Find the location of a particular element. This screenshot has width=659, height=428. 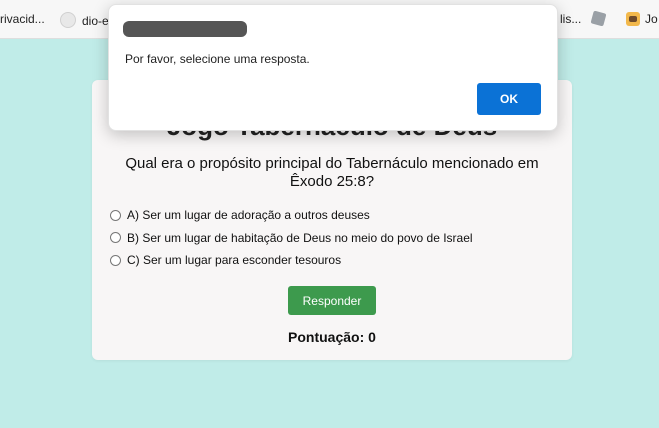

score-display: Pontuação: 0 is located at coordinates (332, 337).